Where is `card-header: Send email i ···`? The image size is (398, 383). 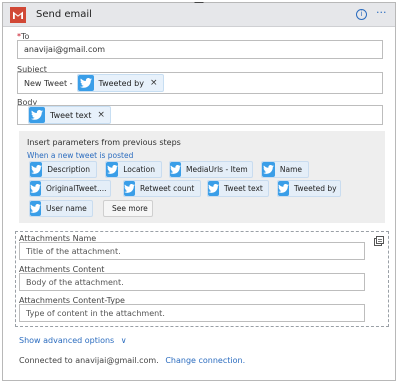
card-header: Send email i ··· is located at coordinates (199, 15).